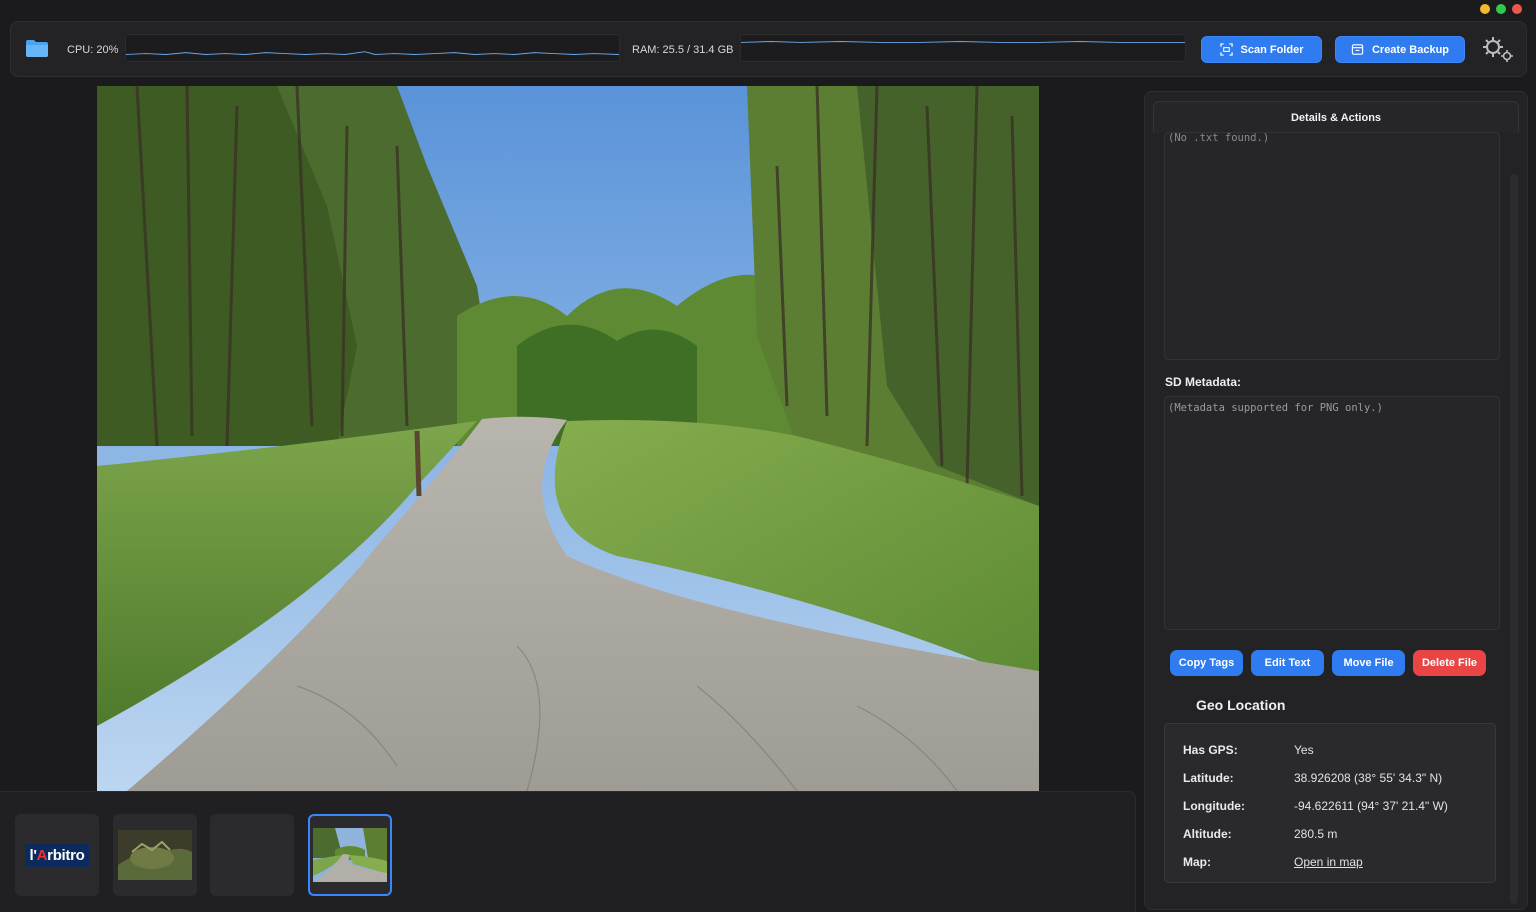 The height and width of the screenshot is (912, 1536). I want to click on edit-text-button: Edit Text, so click(1287, 663).